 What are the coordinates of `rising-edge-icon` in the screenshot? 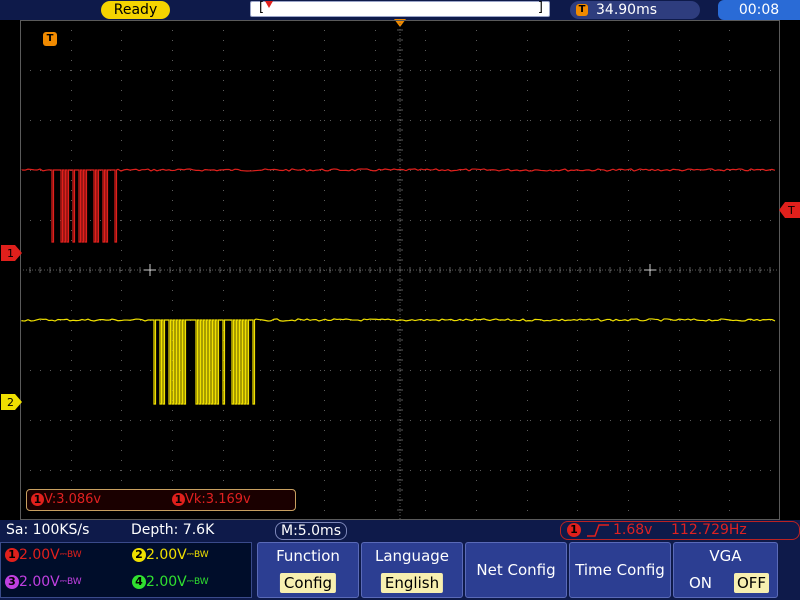 It's located at (598, 530).